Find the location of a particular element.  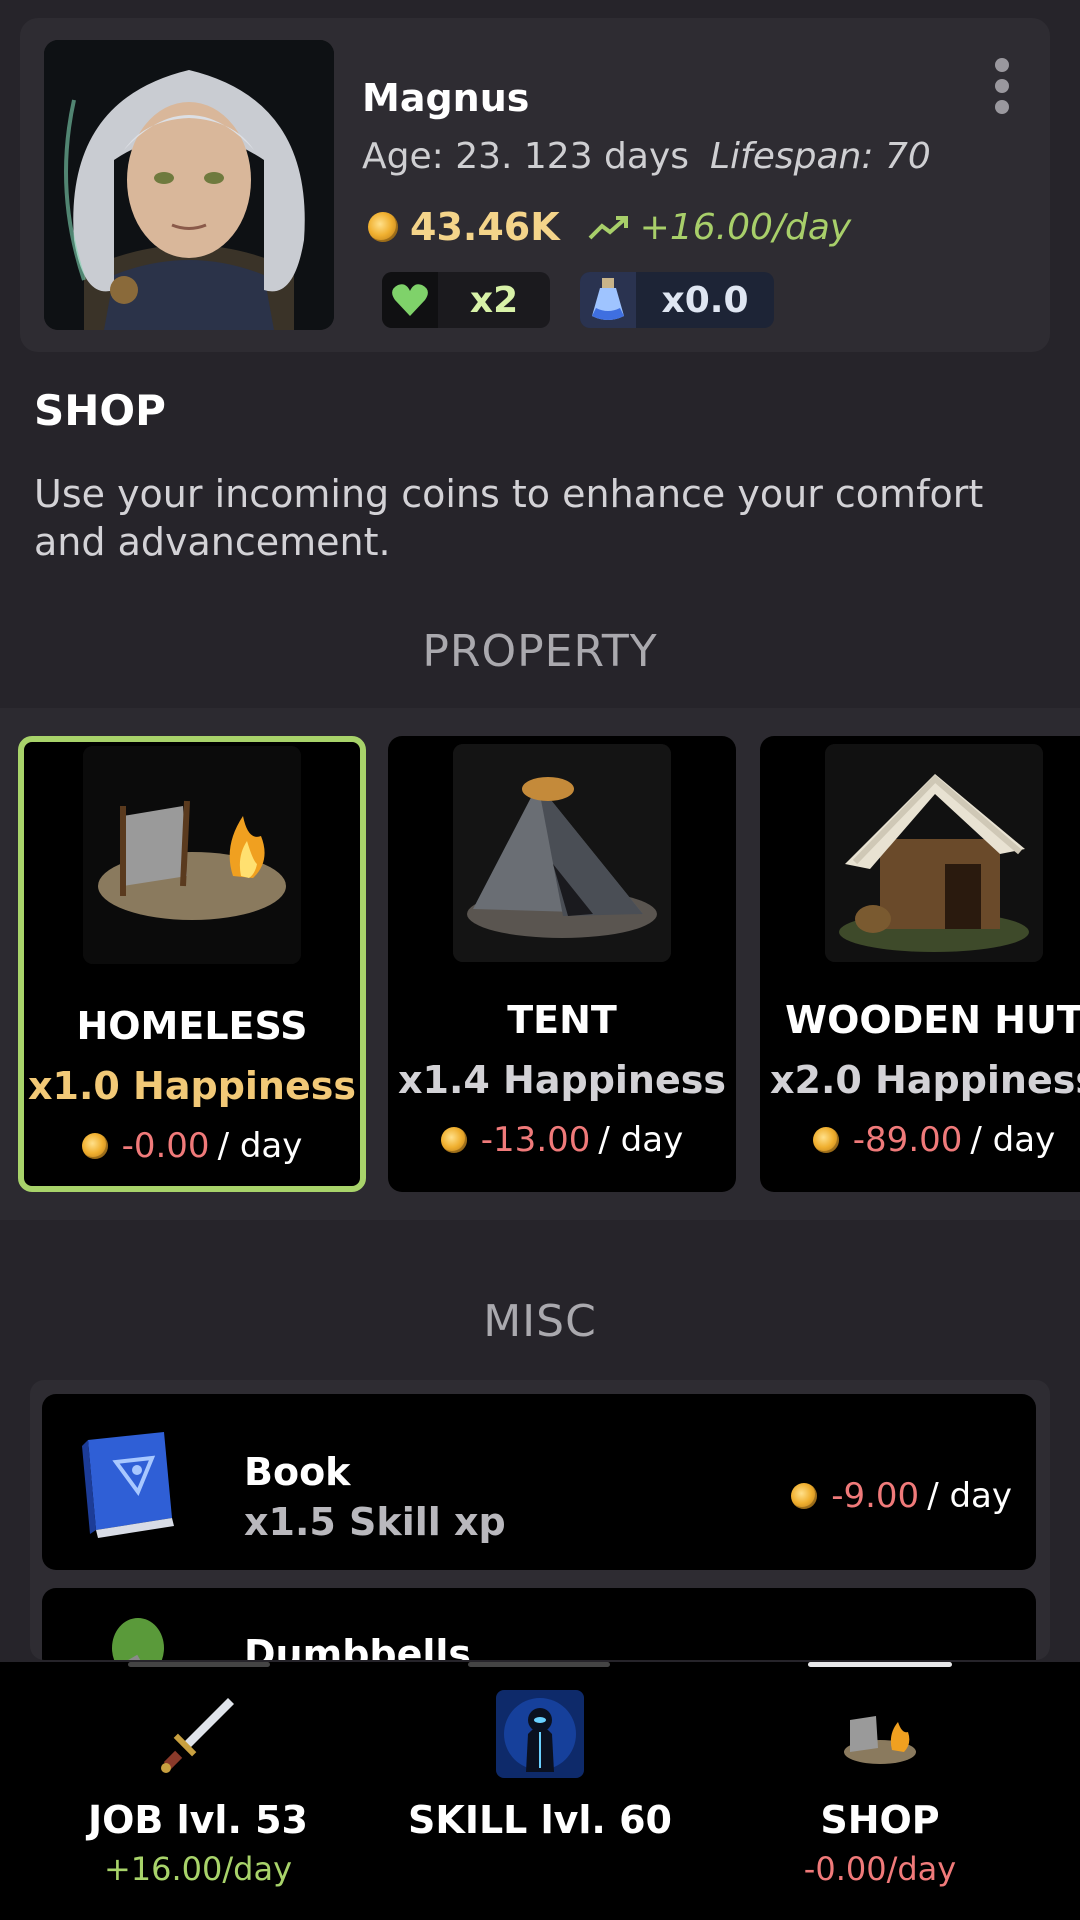

character-age: Age: 23. 123 days is located at coordinates (526, 156).